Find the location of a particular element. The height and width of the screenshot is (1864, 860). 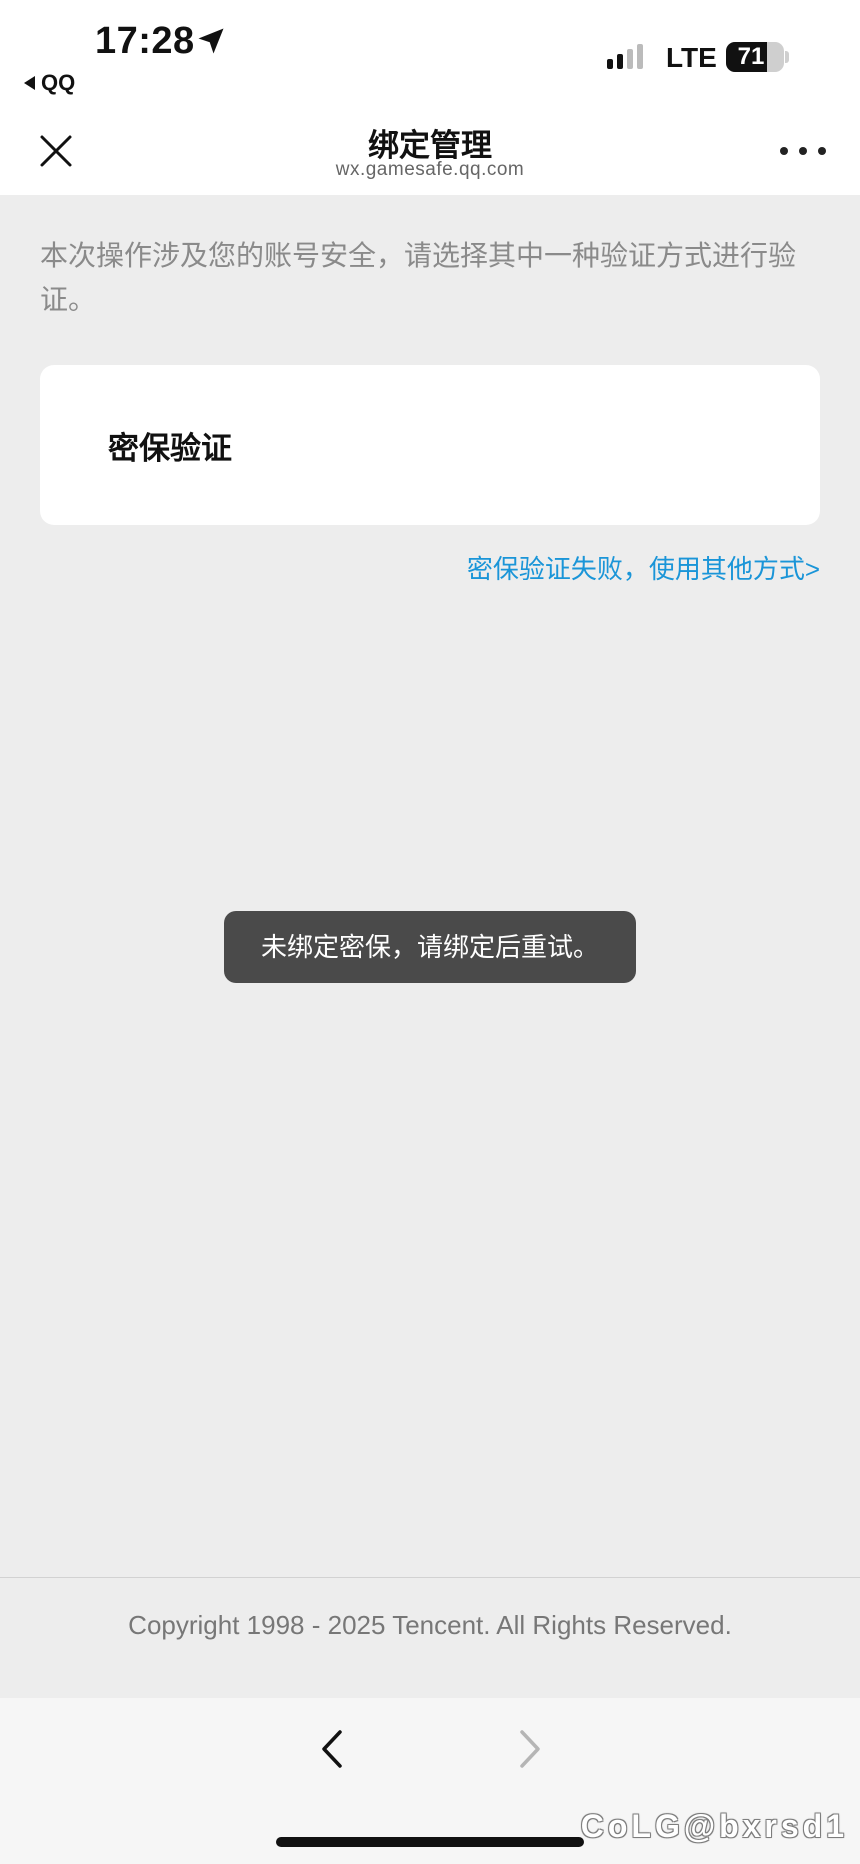

alternative-verification-link: 密保验证失败，使用其他方式> is located at coordinates (643, 567).